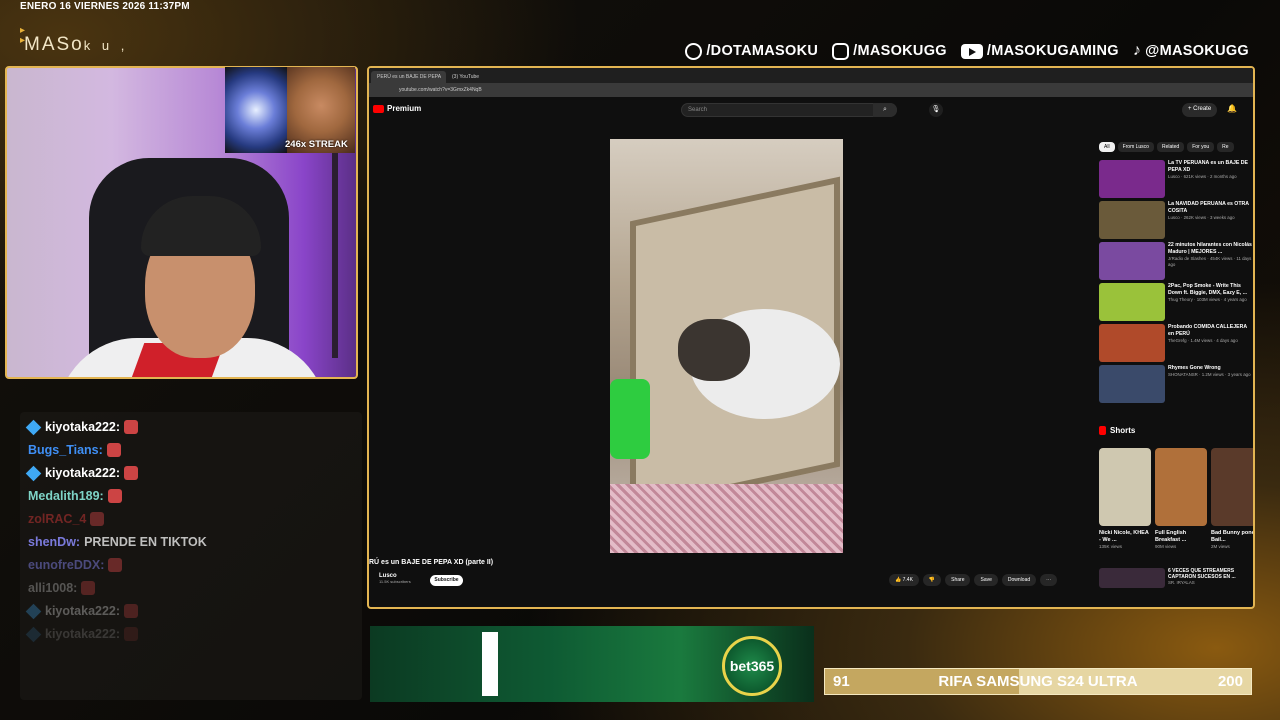 This screenshot has height=720, width=1280. What do you see at coordinates (57, 519) in the screenshot?
I see `chat-username: zolRAC_4` at bounding box center [57, 519].